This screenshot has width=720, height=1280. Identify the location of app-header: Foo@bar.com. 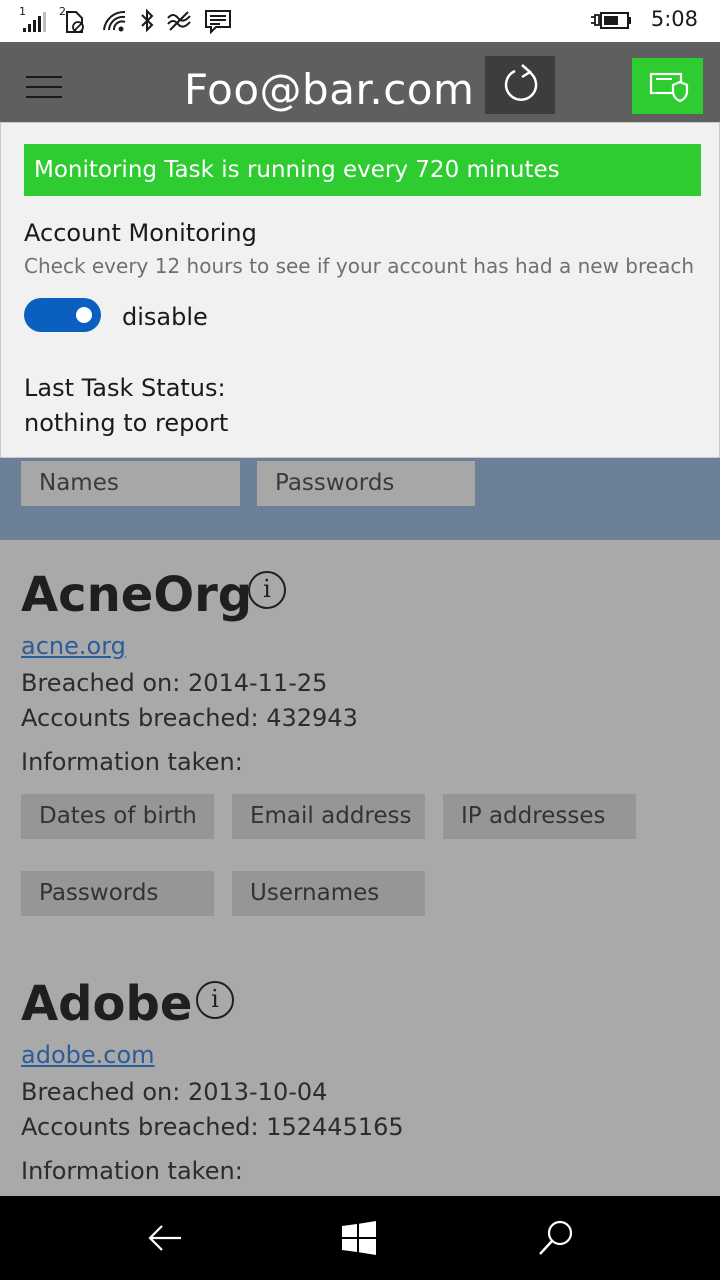
(360, 82).